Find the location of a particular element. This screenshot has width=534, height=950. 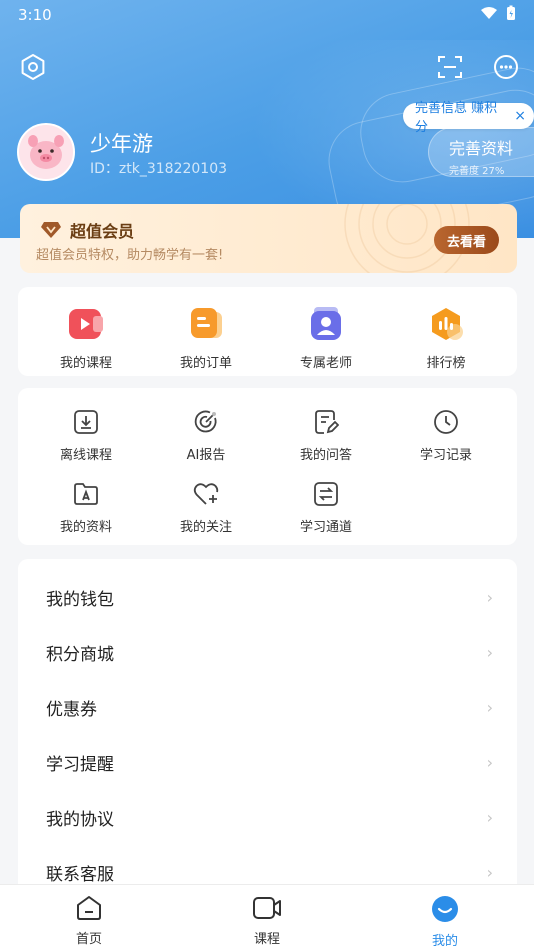

quick-action-exclusive-teacher: 专属老师 is located at coordinates (326, 337).